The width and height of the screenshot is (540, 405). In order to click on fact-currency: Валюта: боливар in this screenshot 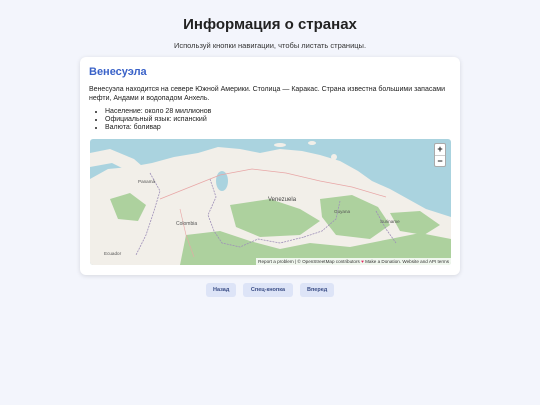, I will do `click(255, 128)`.